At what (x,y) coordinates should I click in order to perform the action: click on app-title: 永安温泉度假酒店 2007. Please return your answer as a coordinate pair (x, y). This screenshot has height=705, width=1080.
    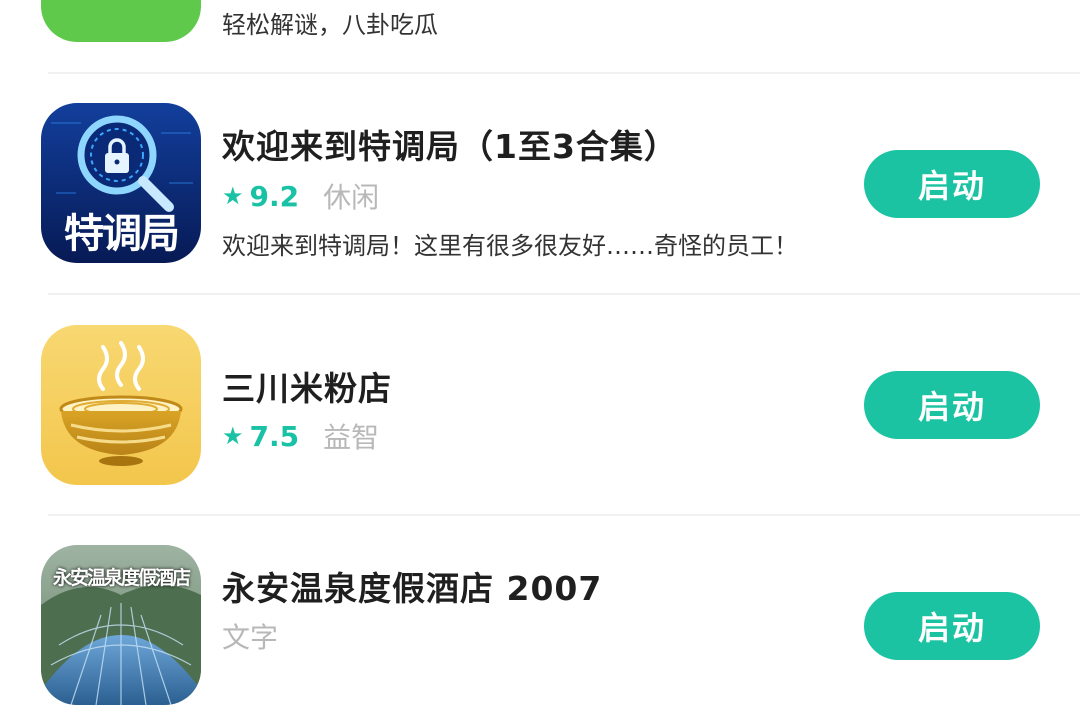
    Looking at the image, I should click on (412, 586).